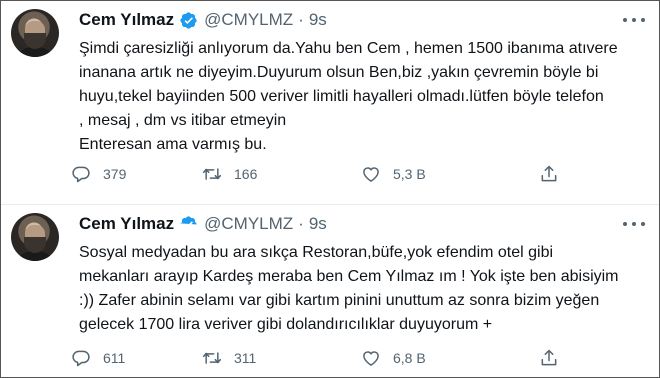  What do you see at coordinates (98, 174) in the screenshot?
I see `reply-button: 379` at bounding box center [98, 174].